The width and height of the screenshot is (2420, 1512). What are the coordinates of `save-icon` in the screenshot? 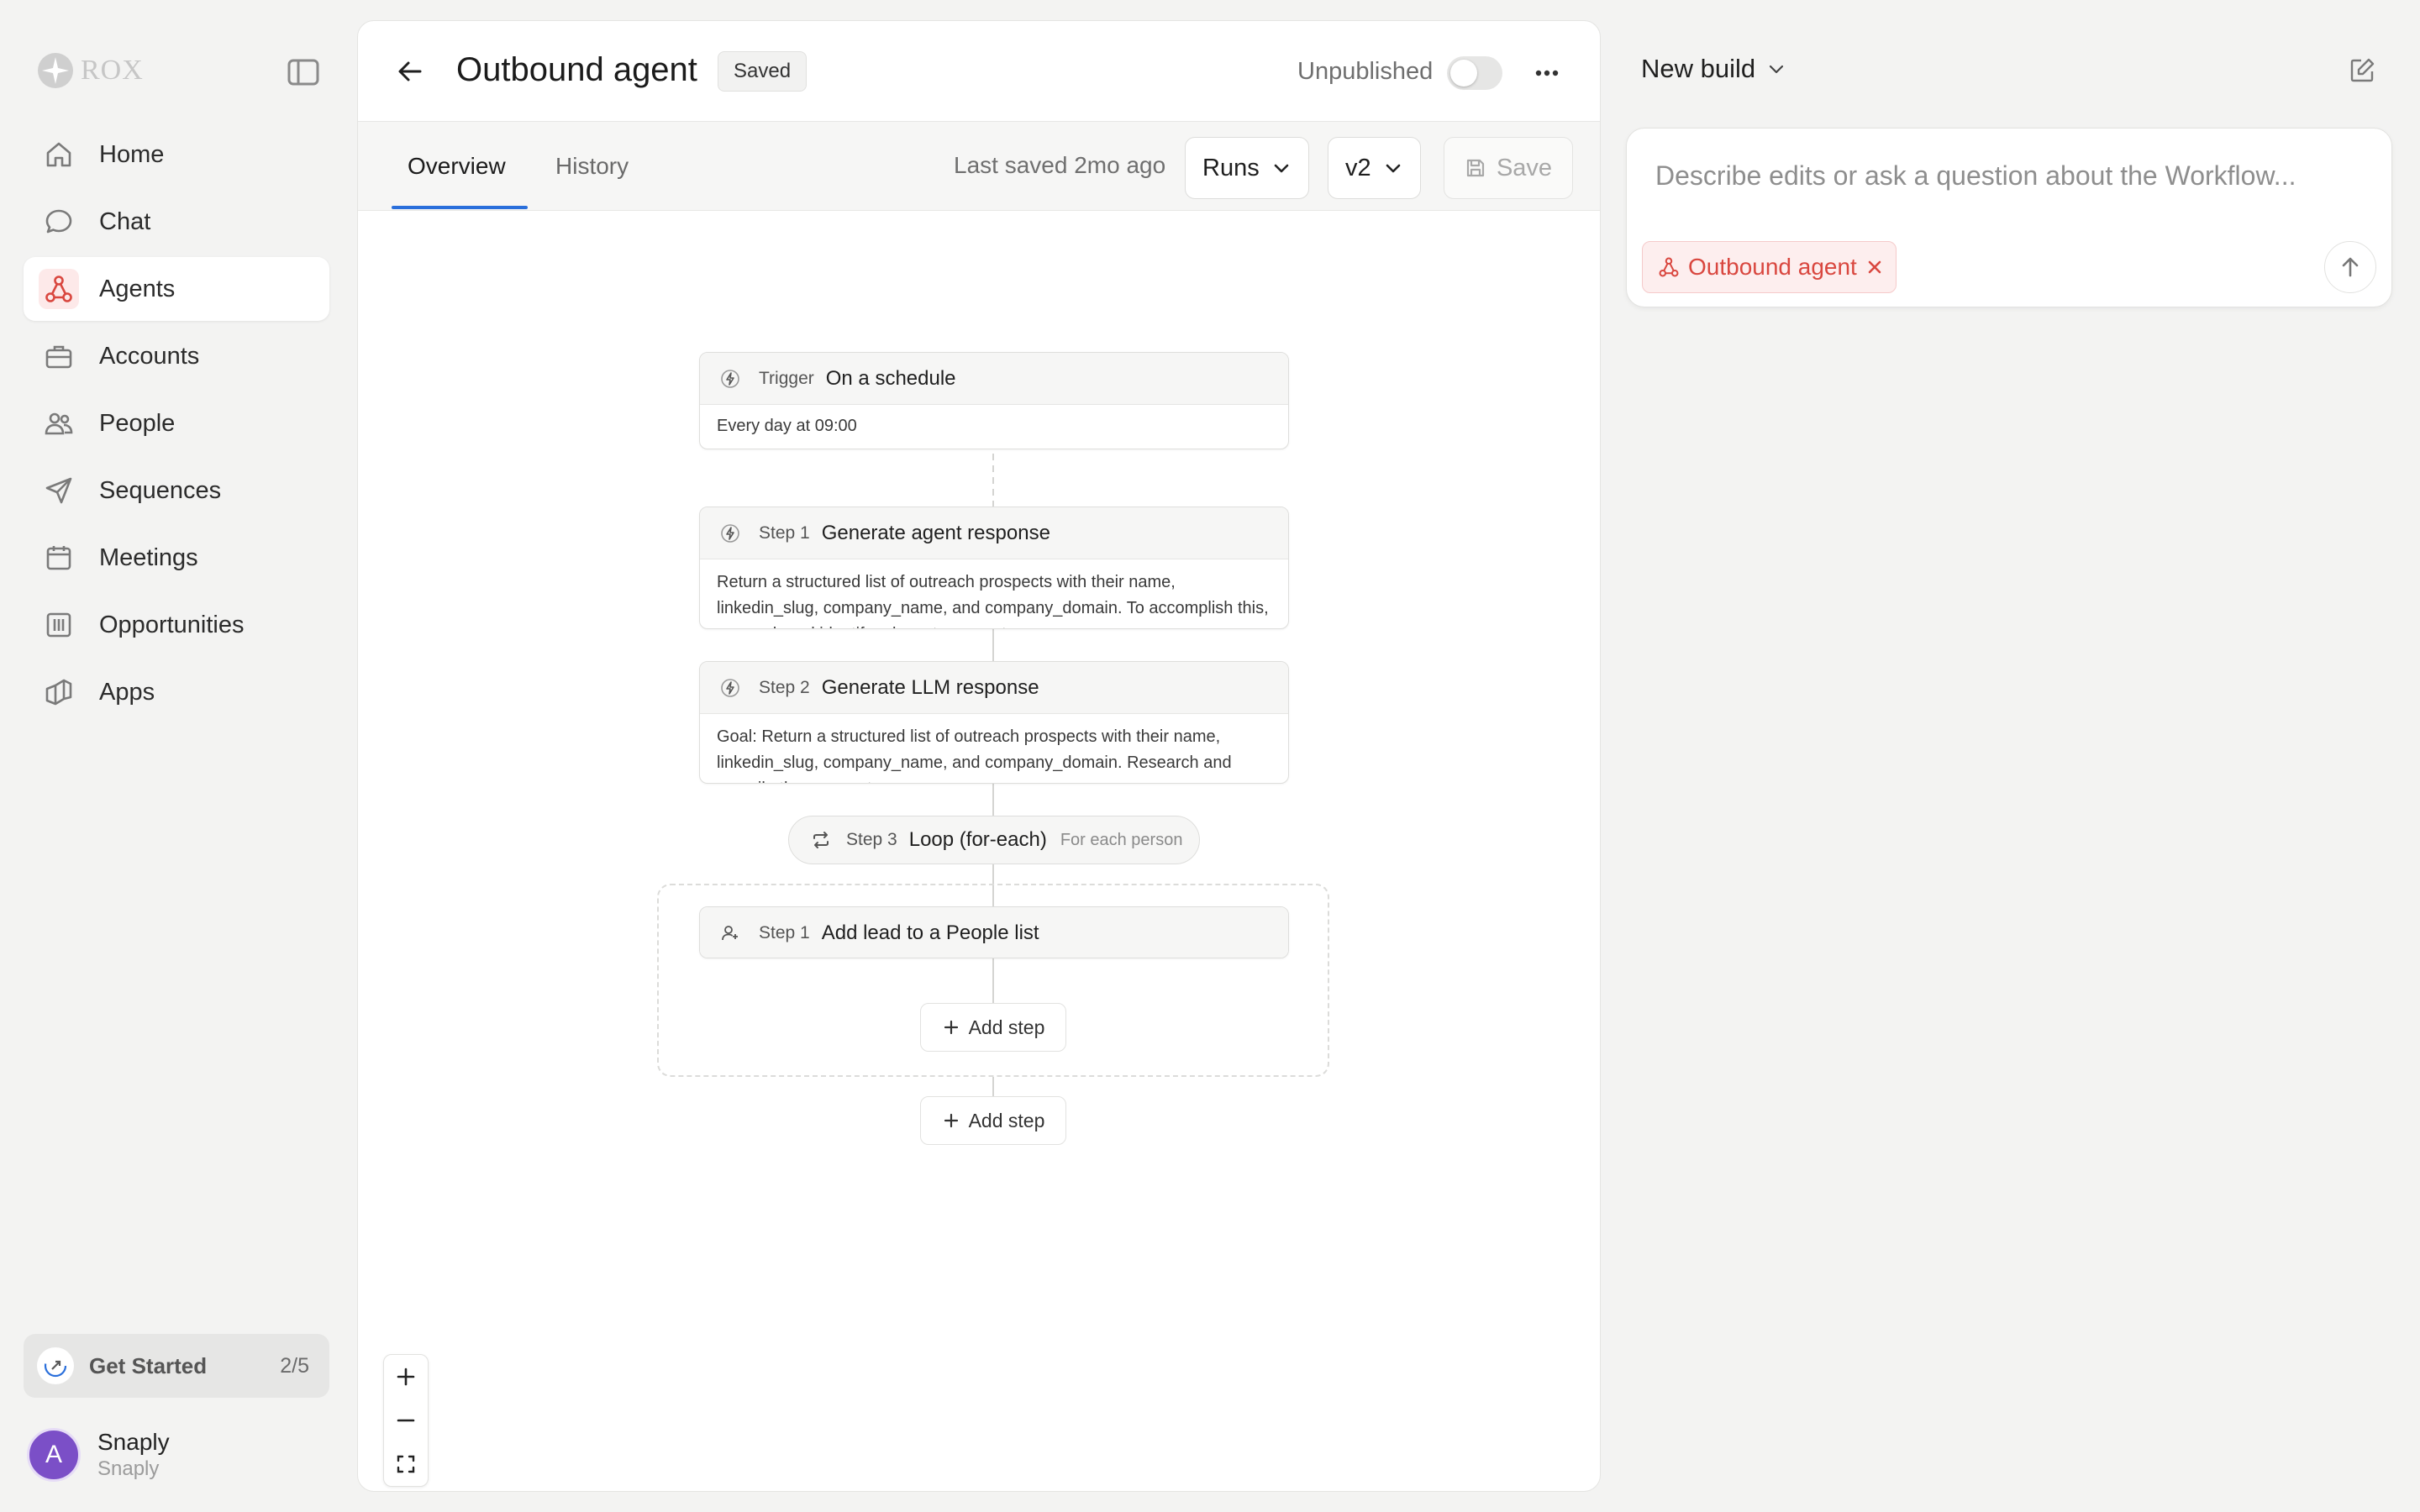 It's located at (1475, 168).